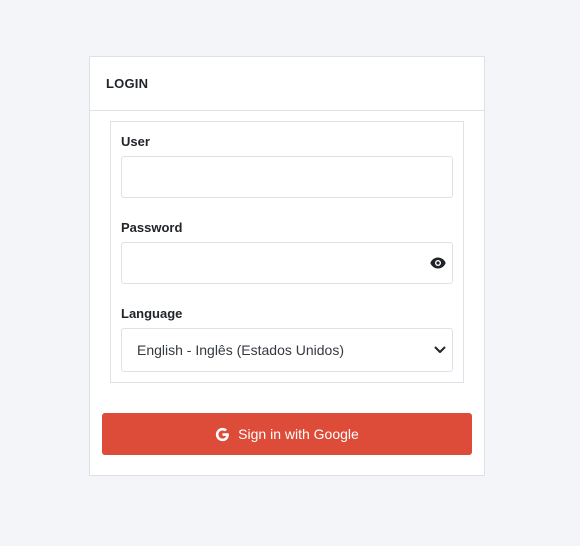  What do you see at coordinates (287, 84) in the screenshot?
I see `card-header: LOGIN` at bounding box center [287, 84].